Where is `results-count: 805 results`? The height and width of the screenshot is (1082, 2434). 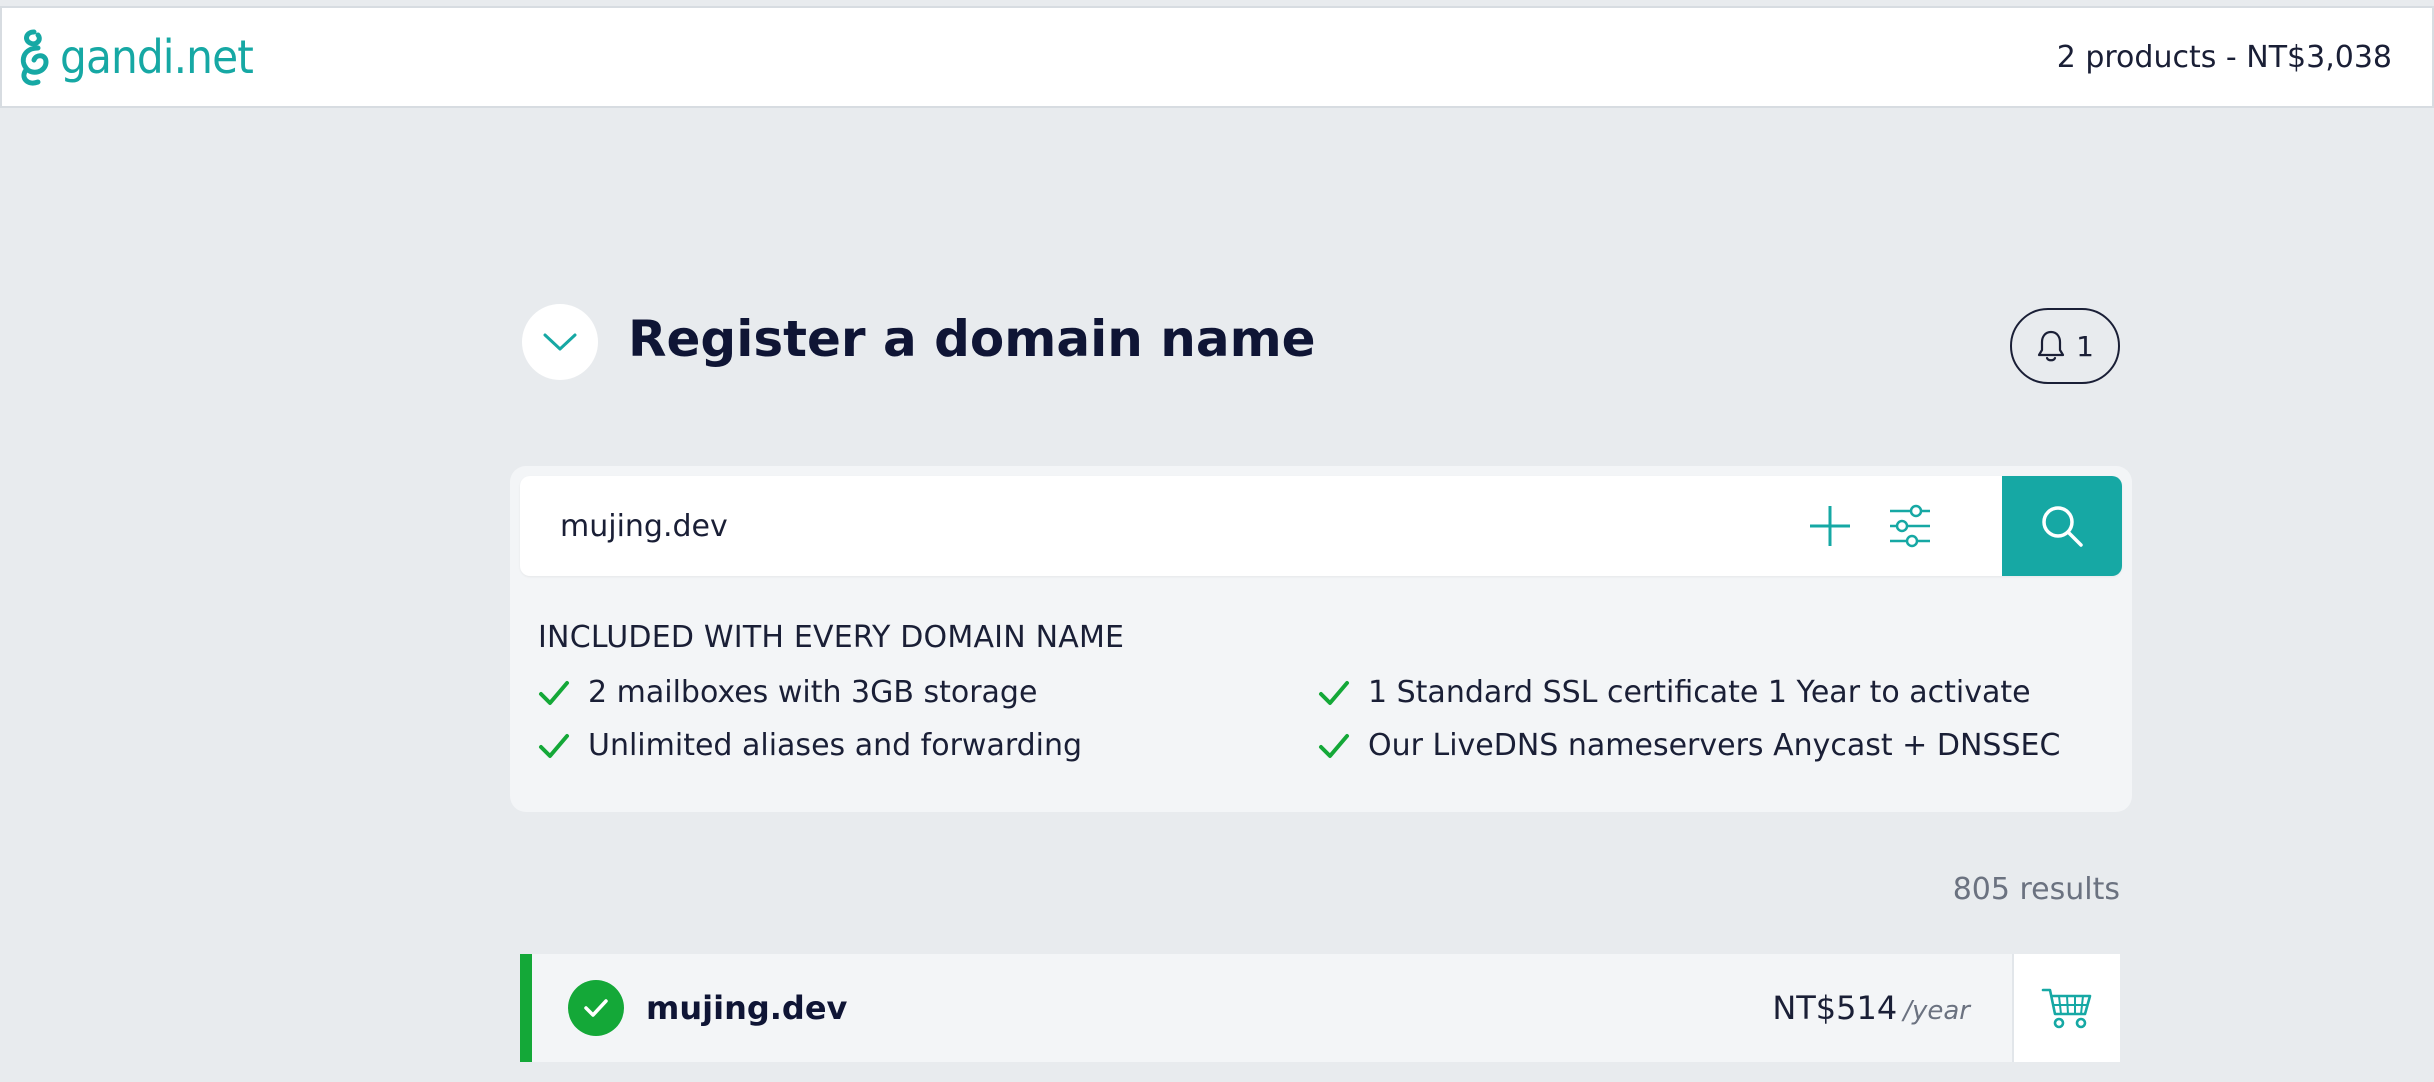 results-count: 805 results is located at coordinates (2036, 889).